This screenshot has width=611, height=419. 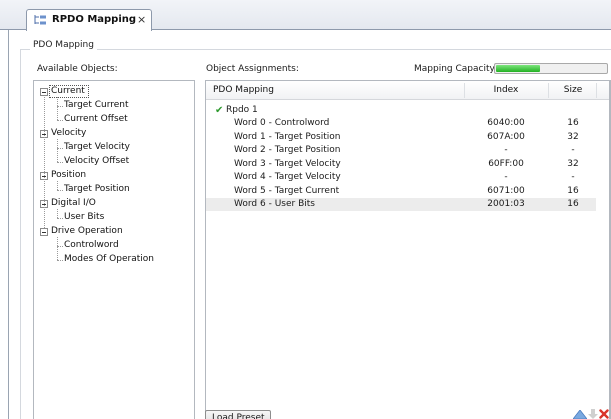 What do you see at coordinates (551, 68) in the screenshot?
I see `mapping-capacity-bar` at bounding box center [551, 68].